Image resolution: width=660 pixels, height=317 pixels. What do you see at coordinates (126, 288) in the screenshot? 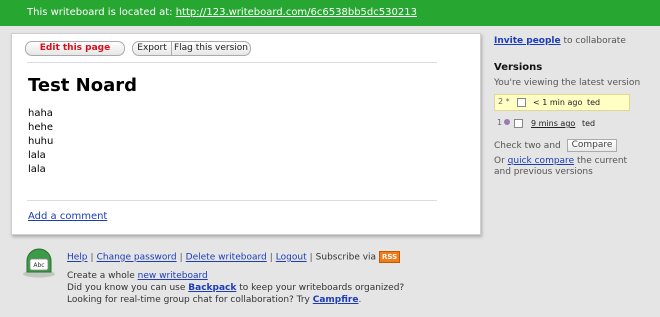
I see `backpack-prefix: Did you know you can use` at bounding box center [126, 288].